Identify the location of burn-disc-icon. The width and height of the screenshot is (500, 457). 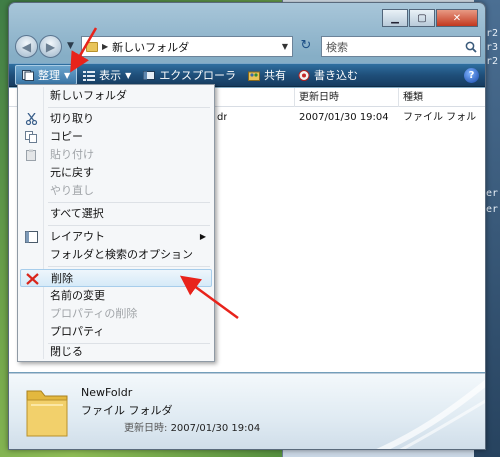
(304, 75).